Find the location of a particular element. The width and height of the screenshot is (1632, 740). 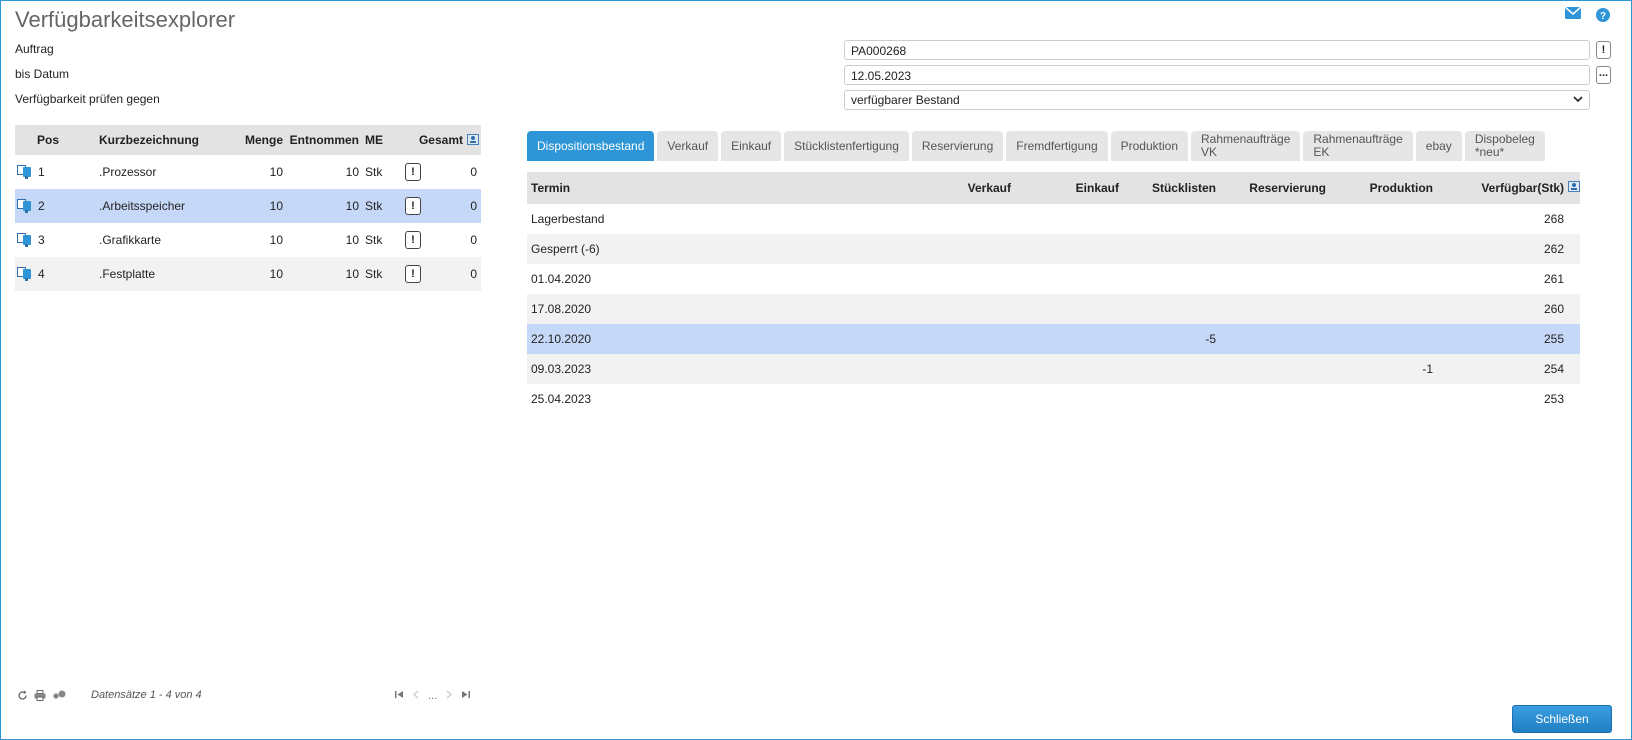

tab-9: ebay is located at coordinates (1438, 146).